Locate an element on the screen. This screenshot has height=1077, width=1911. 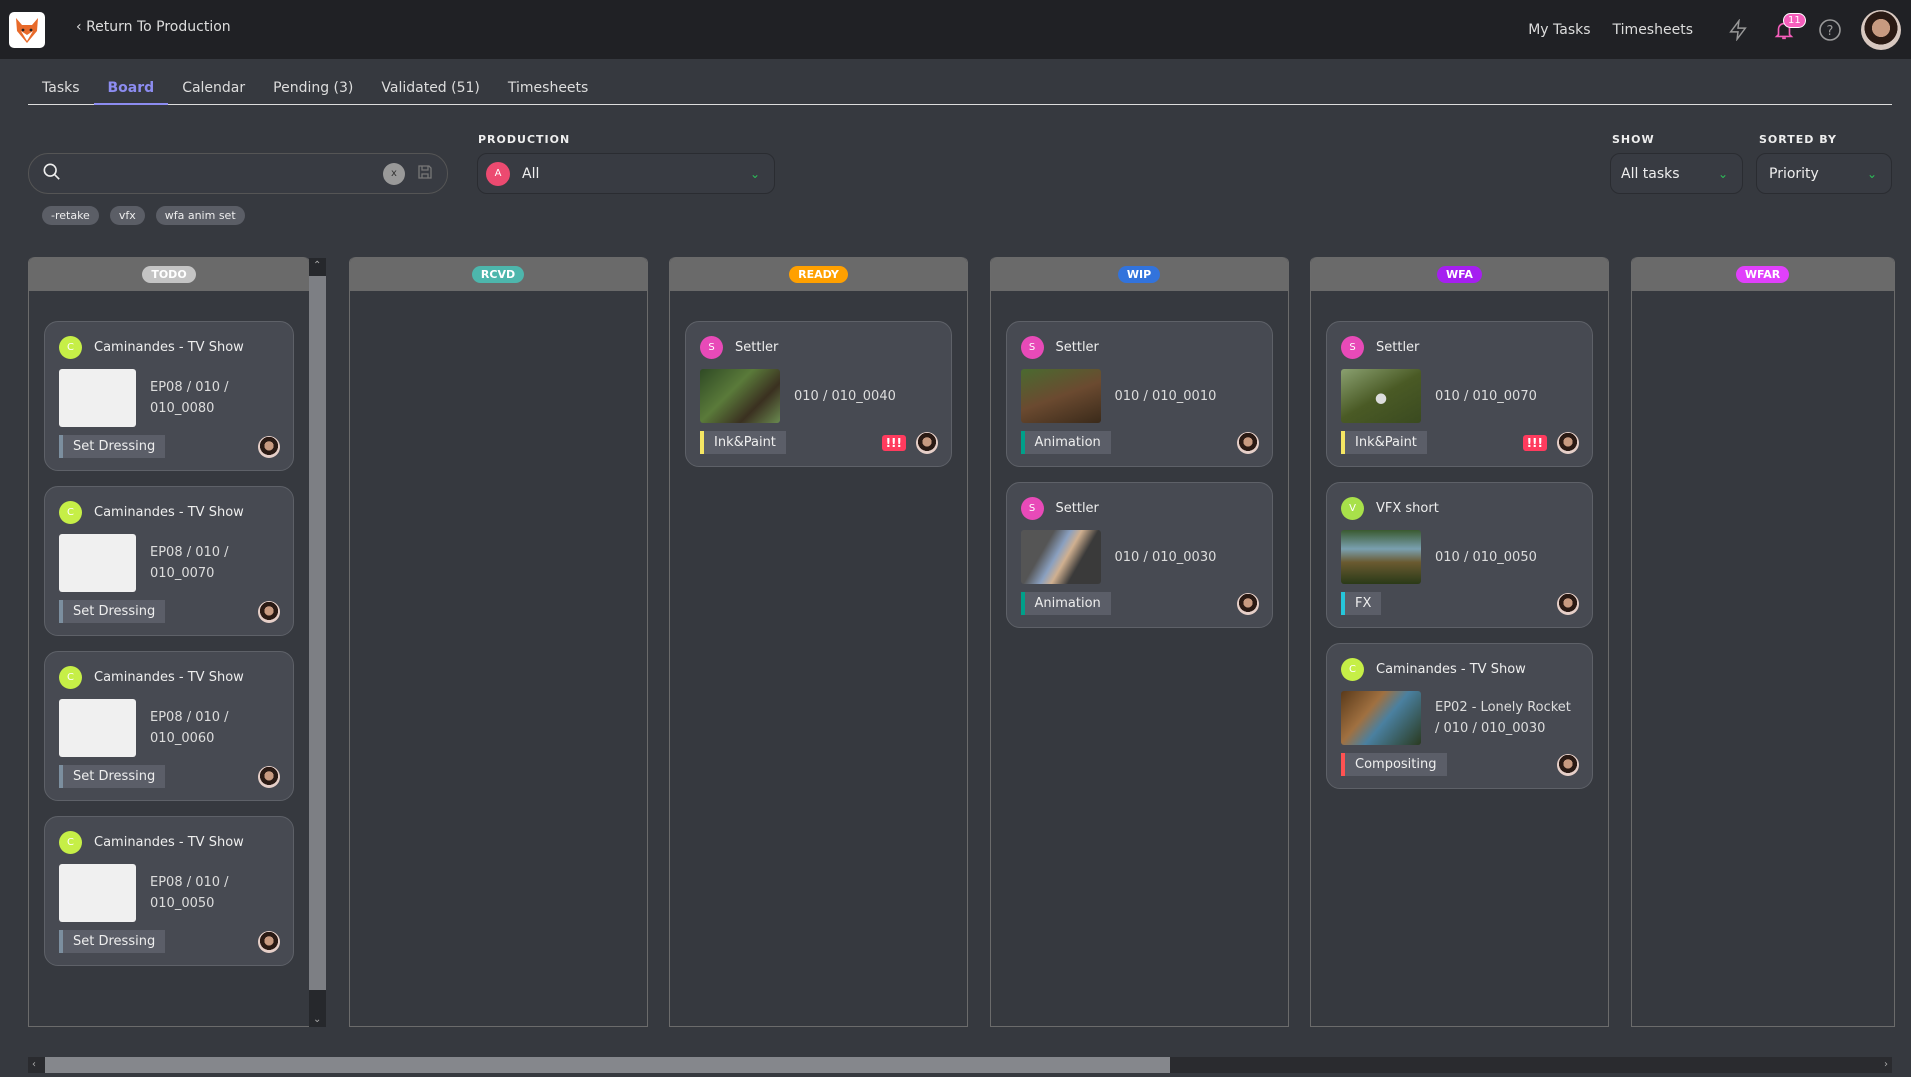
tab-pending: Pending (3) is located at coordinates (313, 91).